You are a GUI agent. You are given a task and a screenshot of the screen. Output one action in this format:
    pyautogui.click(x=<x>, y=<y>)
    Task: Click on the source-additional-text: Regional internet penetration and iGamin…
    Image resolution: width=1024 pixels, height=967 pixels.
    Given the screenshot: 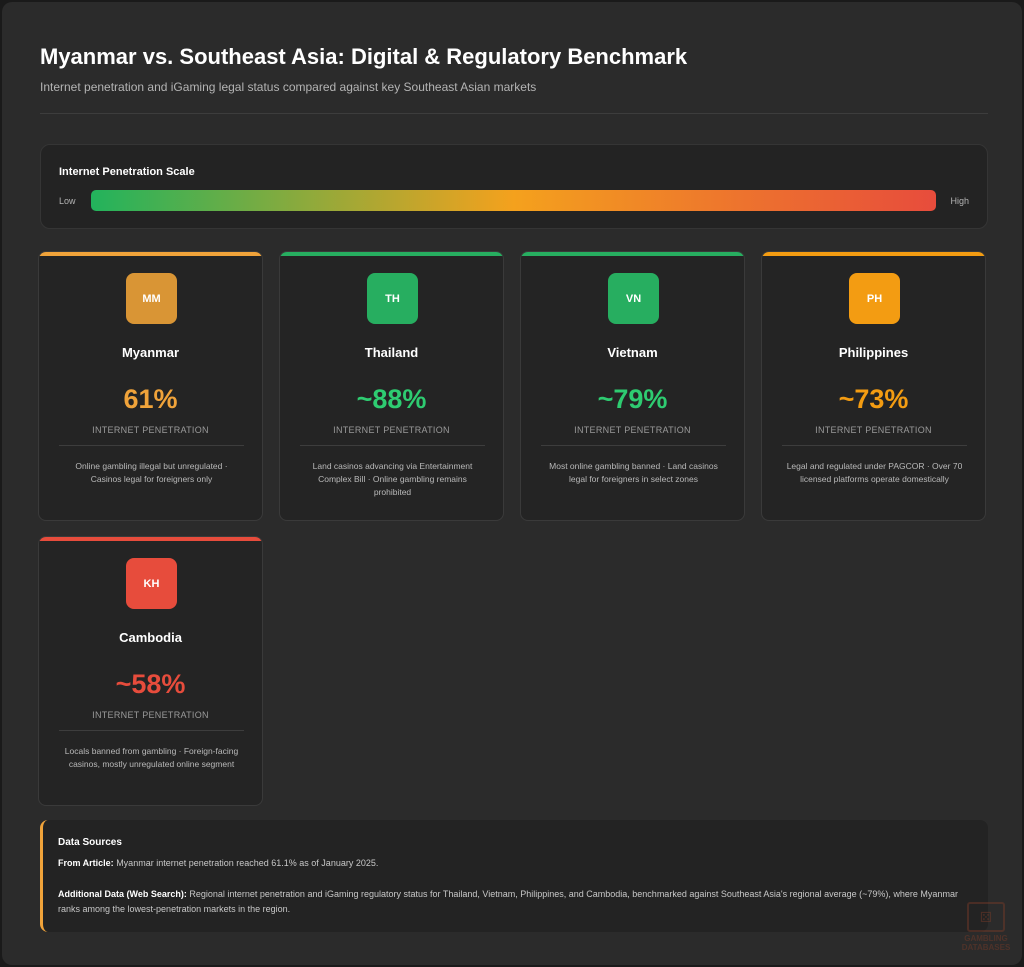 What is the action you would take?
    pyautogui.click(x=508, y=901)
    